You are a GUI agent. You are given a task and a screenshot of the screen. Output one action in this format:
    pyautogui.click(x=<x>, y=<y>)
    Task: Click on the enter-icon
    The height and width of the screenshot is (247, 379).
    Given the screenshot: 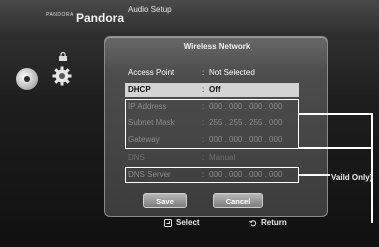 What is the action you would take?
    pyautogui.click(x=168, y=223)
    